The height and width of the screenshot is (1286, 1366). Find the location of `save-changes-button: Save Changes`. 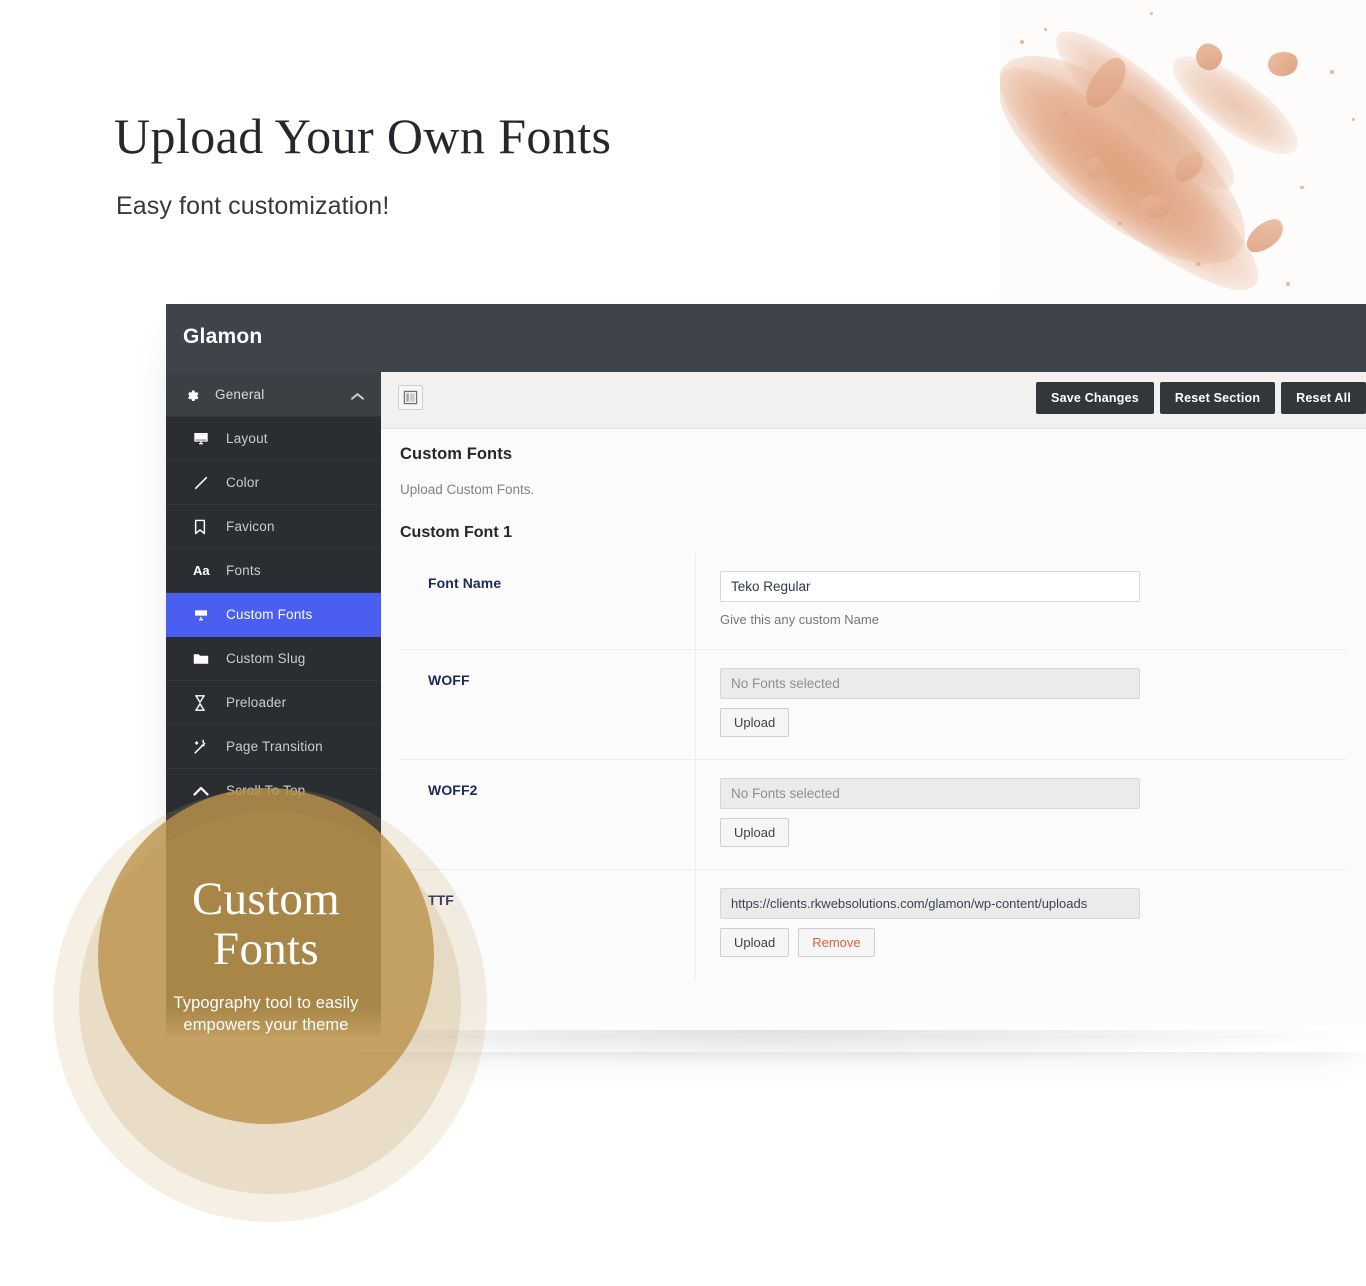

save-changes-button: Save Changes is located at coordinates (1095, 398).